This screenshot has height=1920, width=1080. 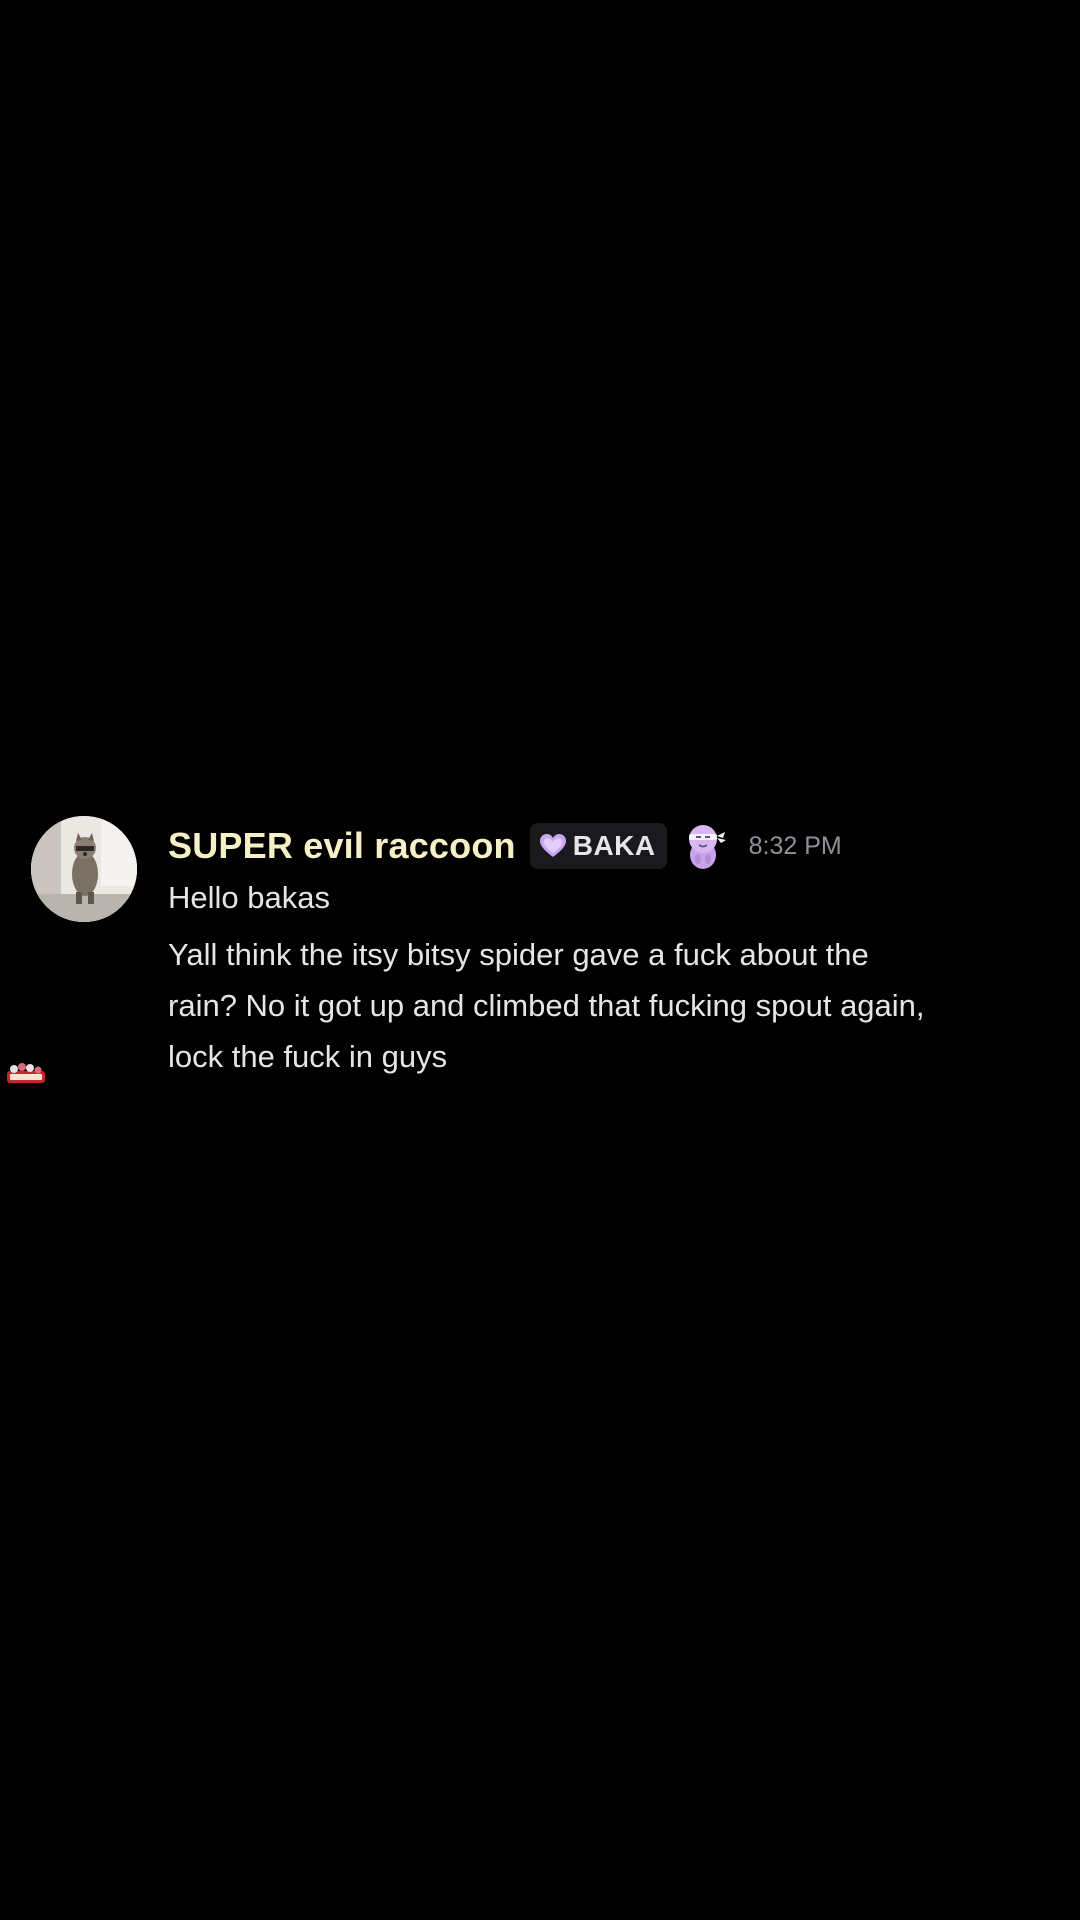 I want to click on message-header: SUPER evil raccoon BAKA 8:32 PM, so click(x=505, y=846).